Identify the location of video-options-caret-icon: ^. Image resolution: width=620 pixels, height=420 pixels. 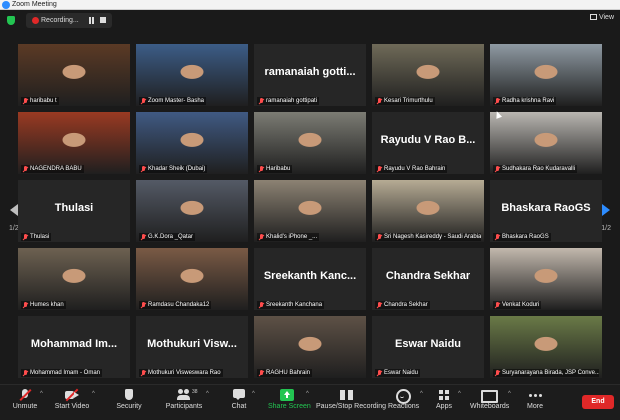
(93, 394).